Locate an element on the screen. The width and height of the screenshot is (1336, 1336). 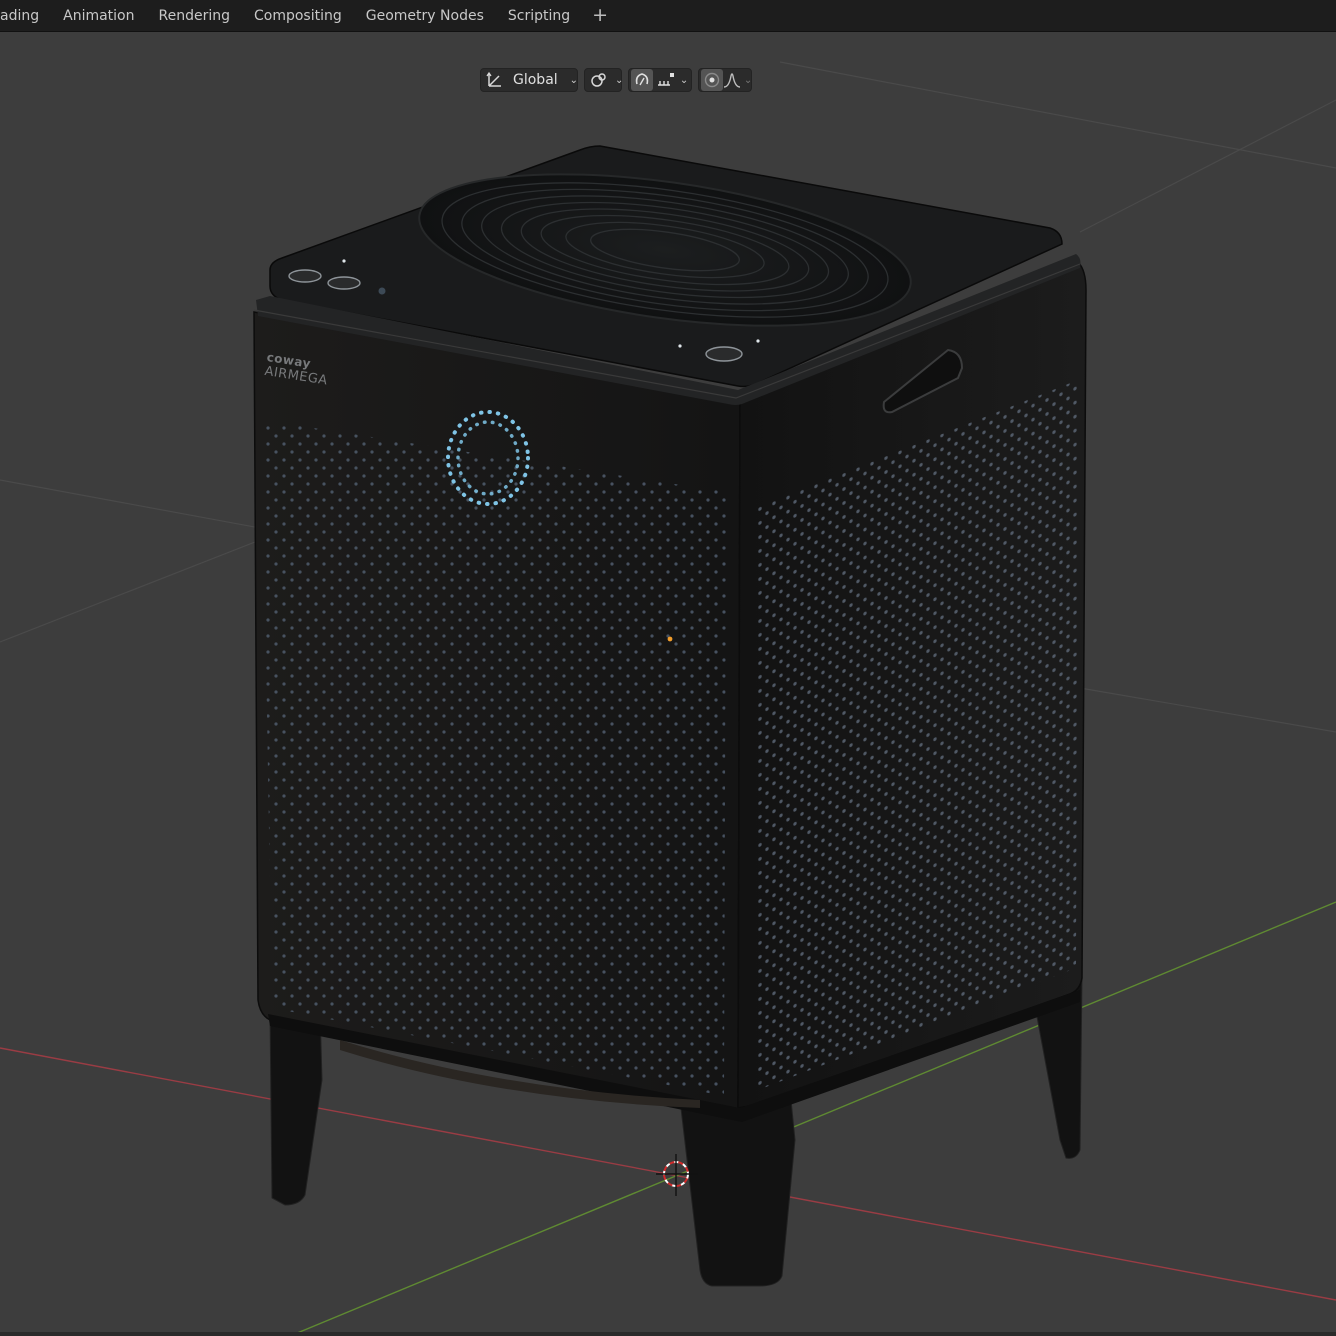
snap-icon is located at coordinates (642, 80).